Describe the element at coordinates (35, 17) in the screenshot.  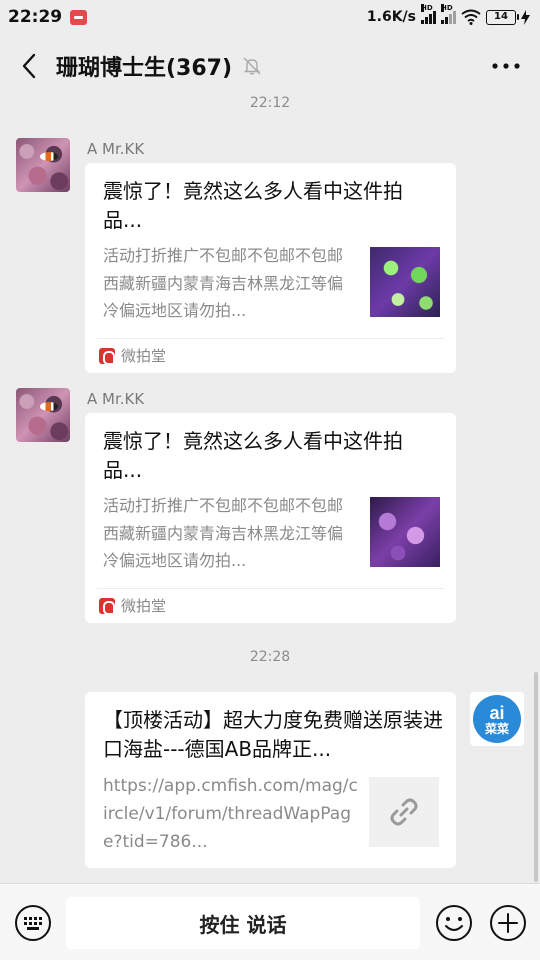
I see `status-time: 22:29` at that location.